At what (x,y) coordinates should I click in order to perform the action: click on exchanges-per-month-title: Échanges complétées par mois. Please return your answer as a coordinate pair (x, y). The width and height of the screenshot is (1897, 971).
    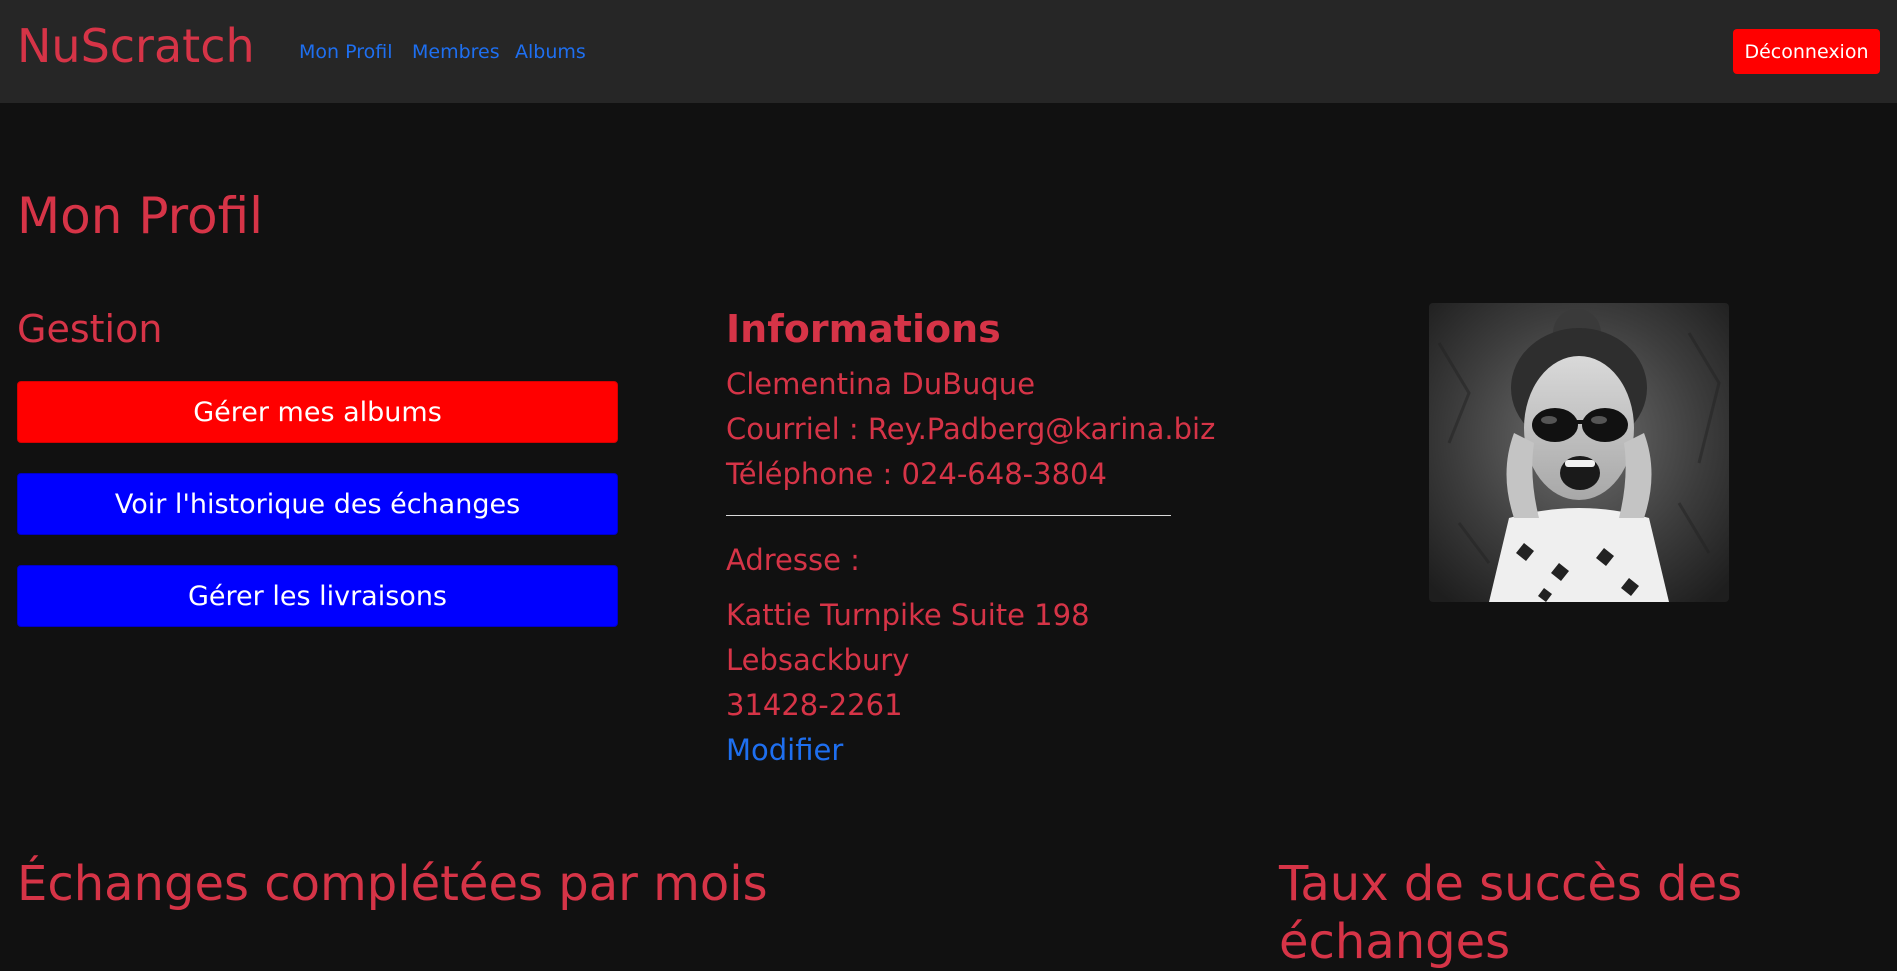
    Looking at the image, I should click on (392, 884).